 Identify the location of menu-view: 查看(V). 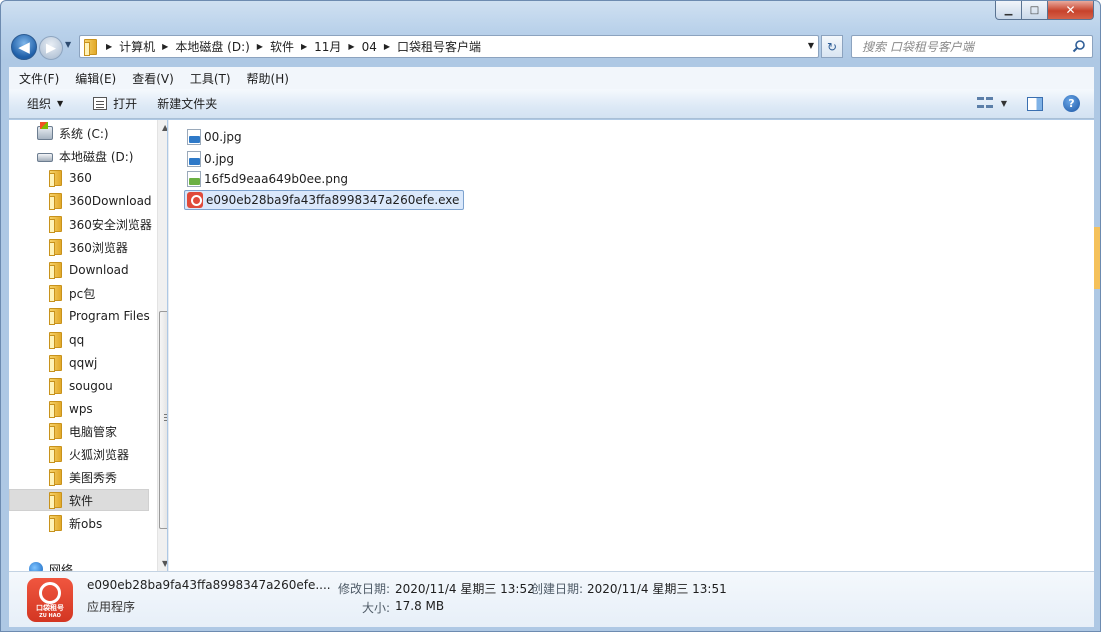
(153, 78).